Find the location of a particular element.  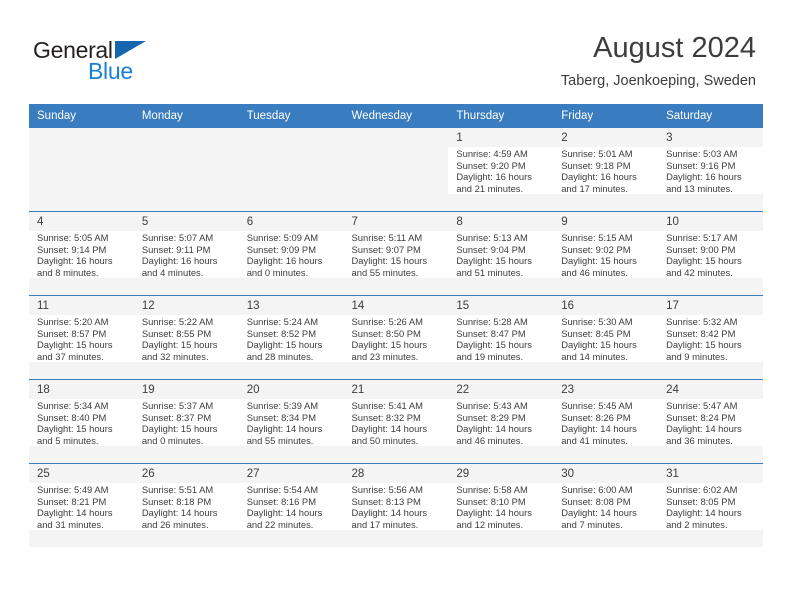

day-number: 3 is located at coordinates (669, 138).